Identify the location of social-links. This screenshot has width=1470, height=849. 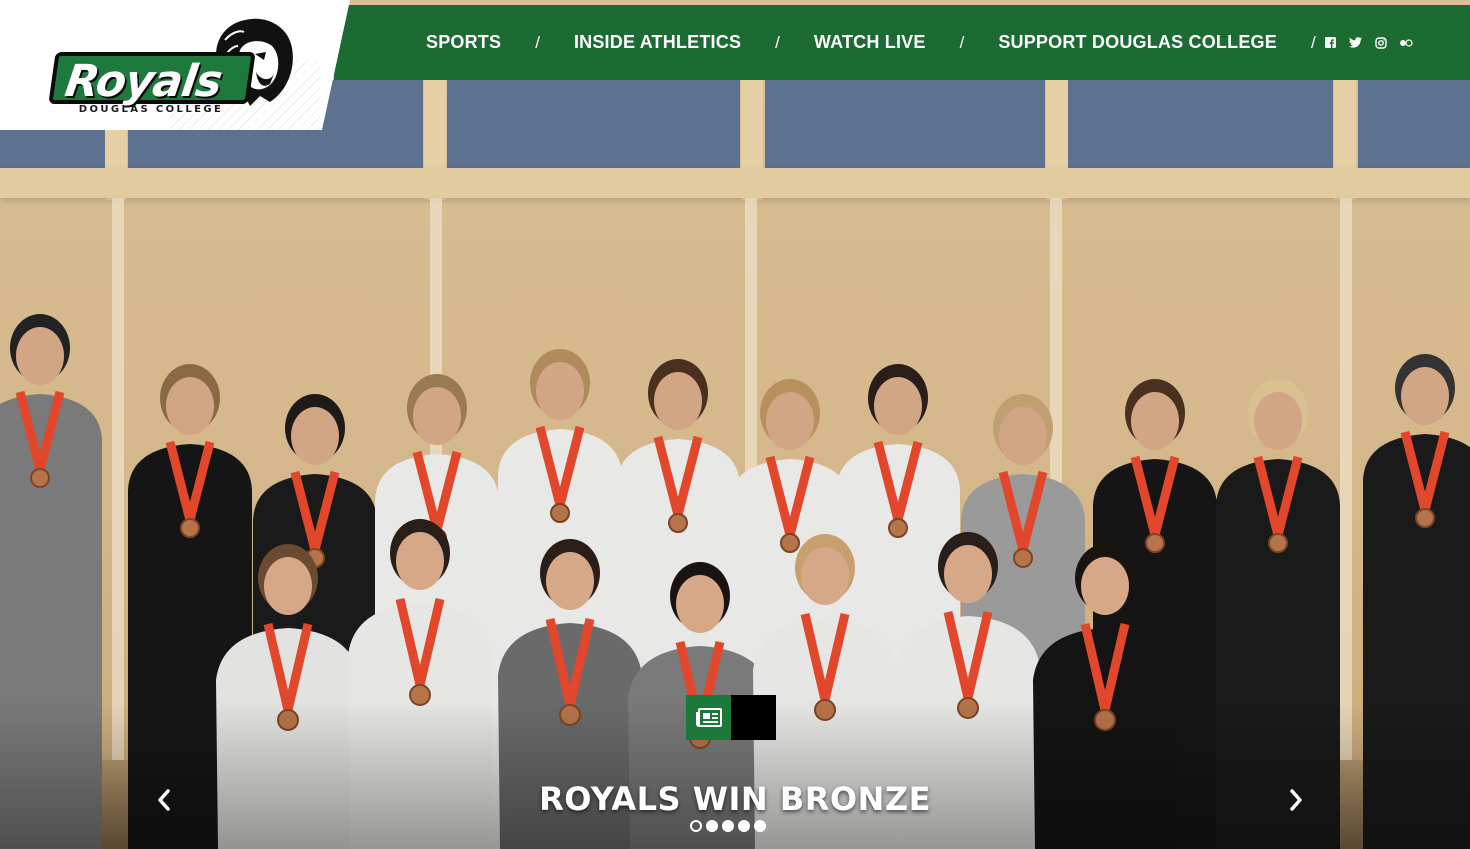
(1368, 43).